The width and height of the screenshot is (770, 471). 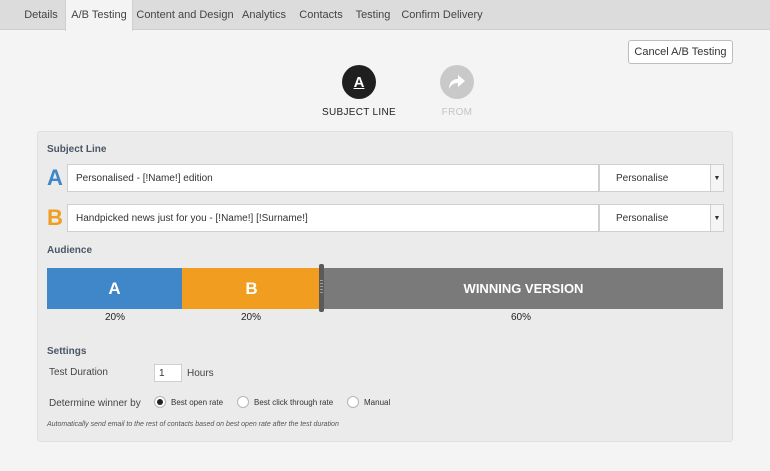 What do you see at coordinates (294, 402) in the screenshot?
I see `radio-label: Best click through rate` at bounding box center [294, 402].